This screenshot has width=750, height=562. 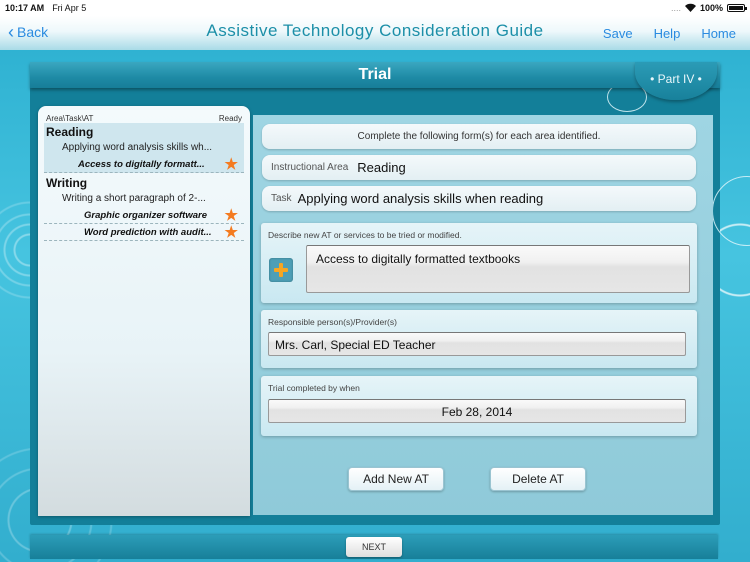 I want to click on battery-icon, so click(x=737, y=8).